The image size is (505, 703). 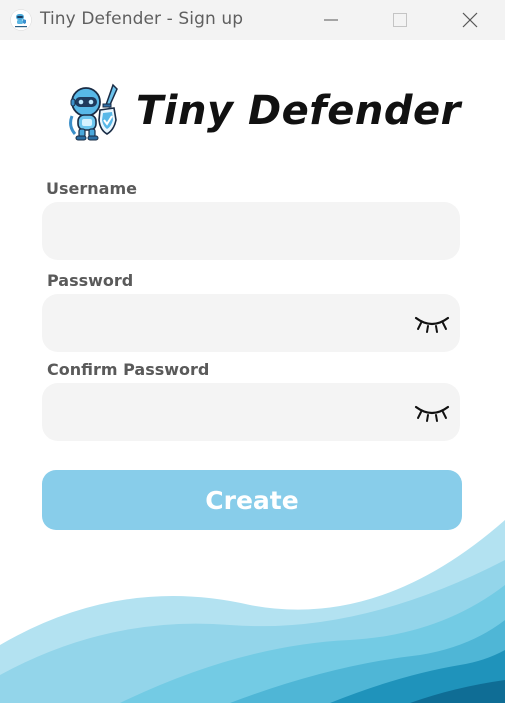 I want to click on title-bar: Tiny Defender - Sign up, so click(x=252, y=20).